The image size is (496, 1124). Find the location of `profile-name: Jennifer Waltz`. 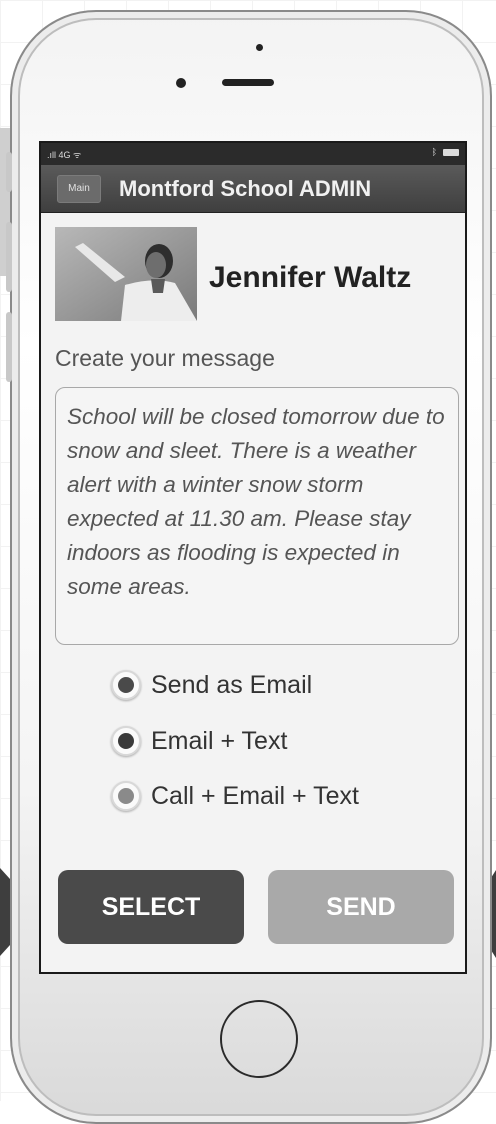

profile-name: Jennifer Waltz is located at coordinates (310, 277).